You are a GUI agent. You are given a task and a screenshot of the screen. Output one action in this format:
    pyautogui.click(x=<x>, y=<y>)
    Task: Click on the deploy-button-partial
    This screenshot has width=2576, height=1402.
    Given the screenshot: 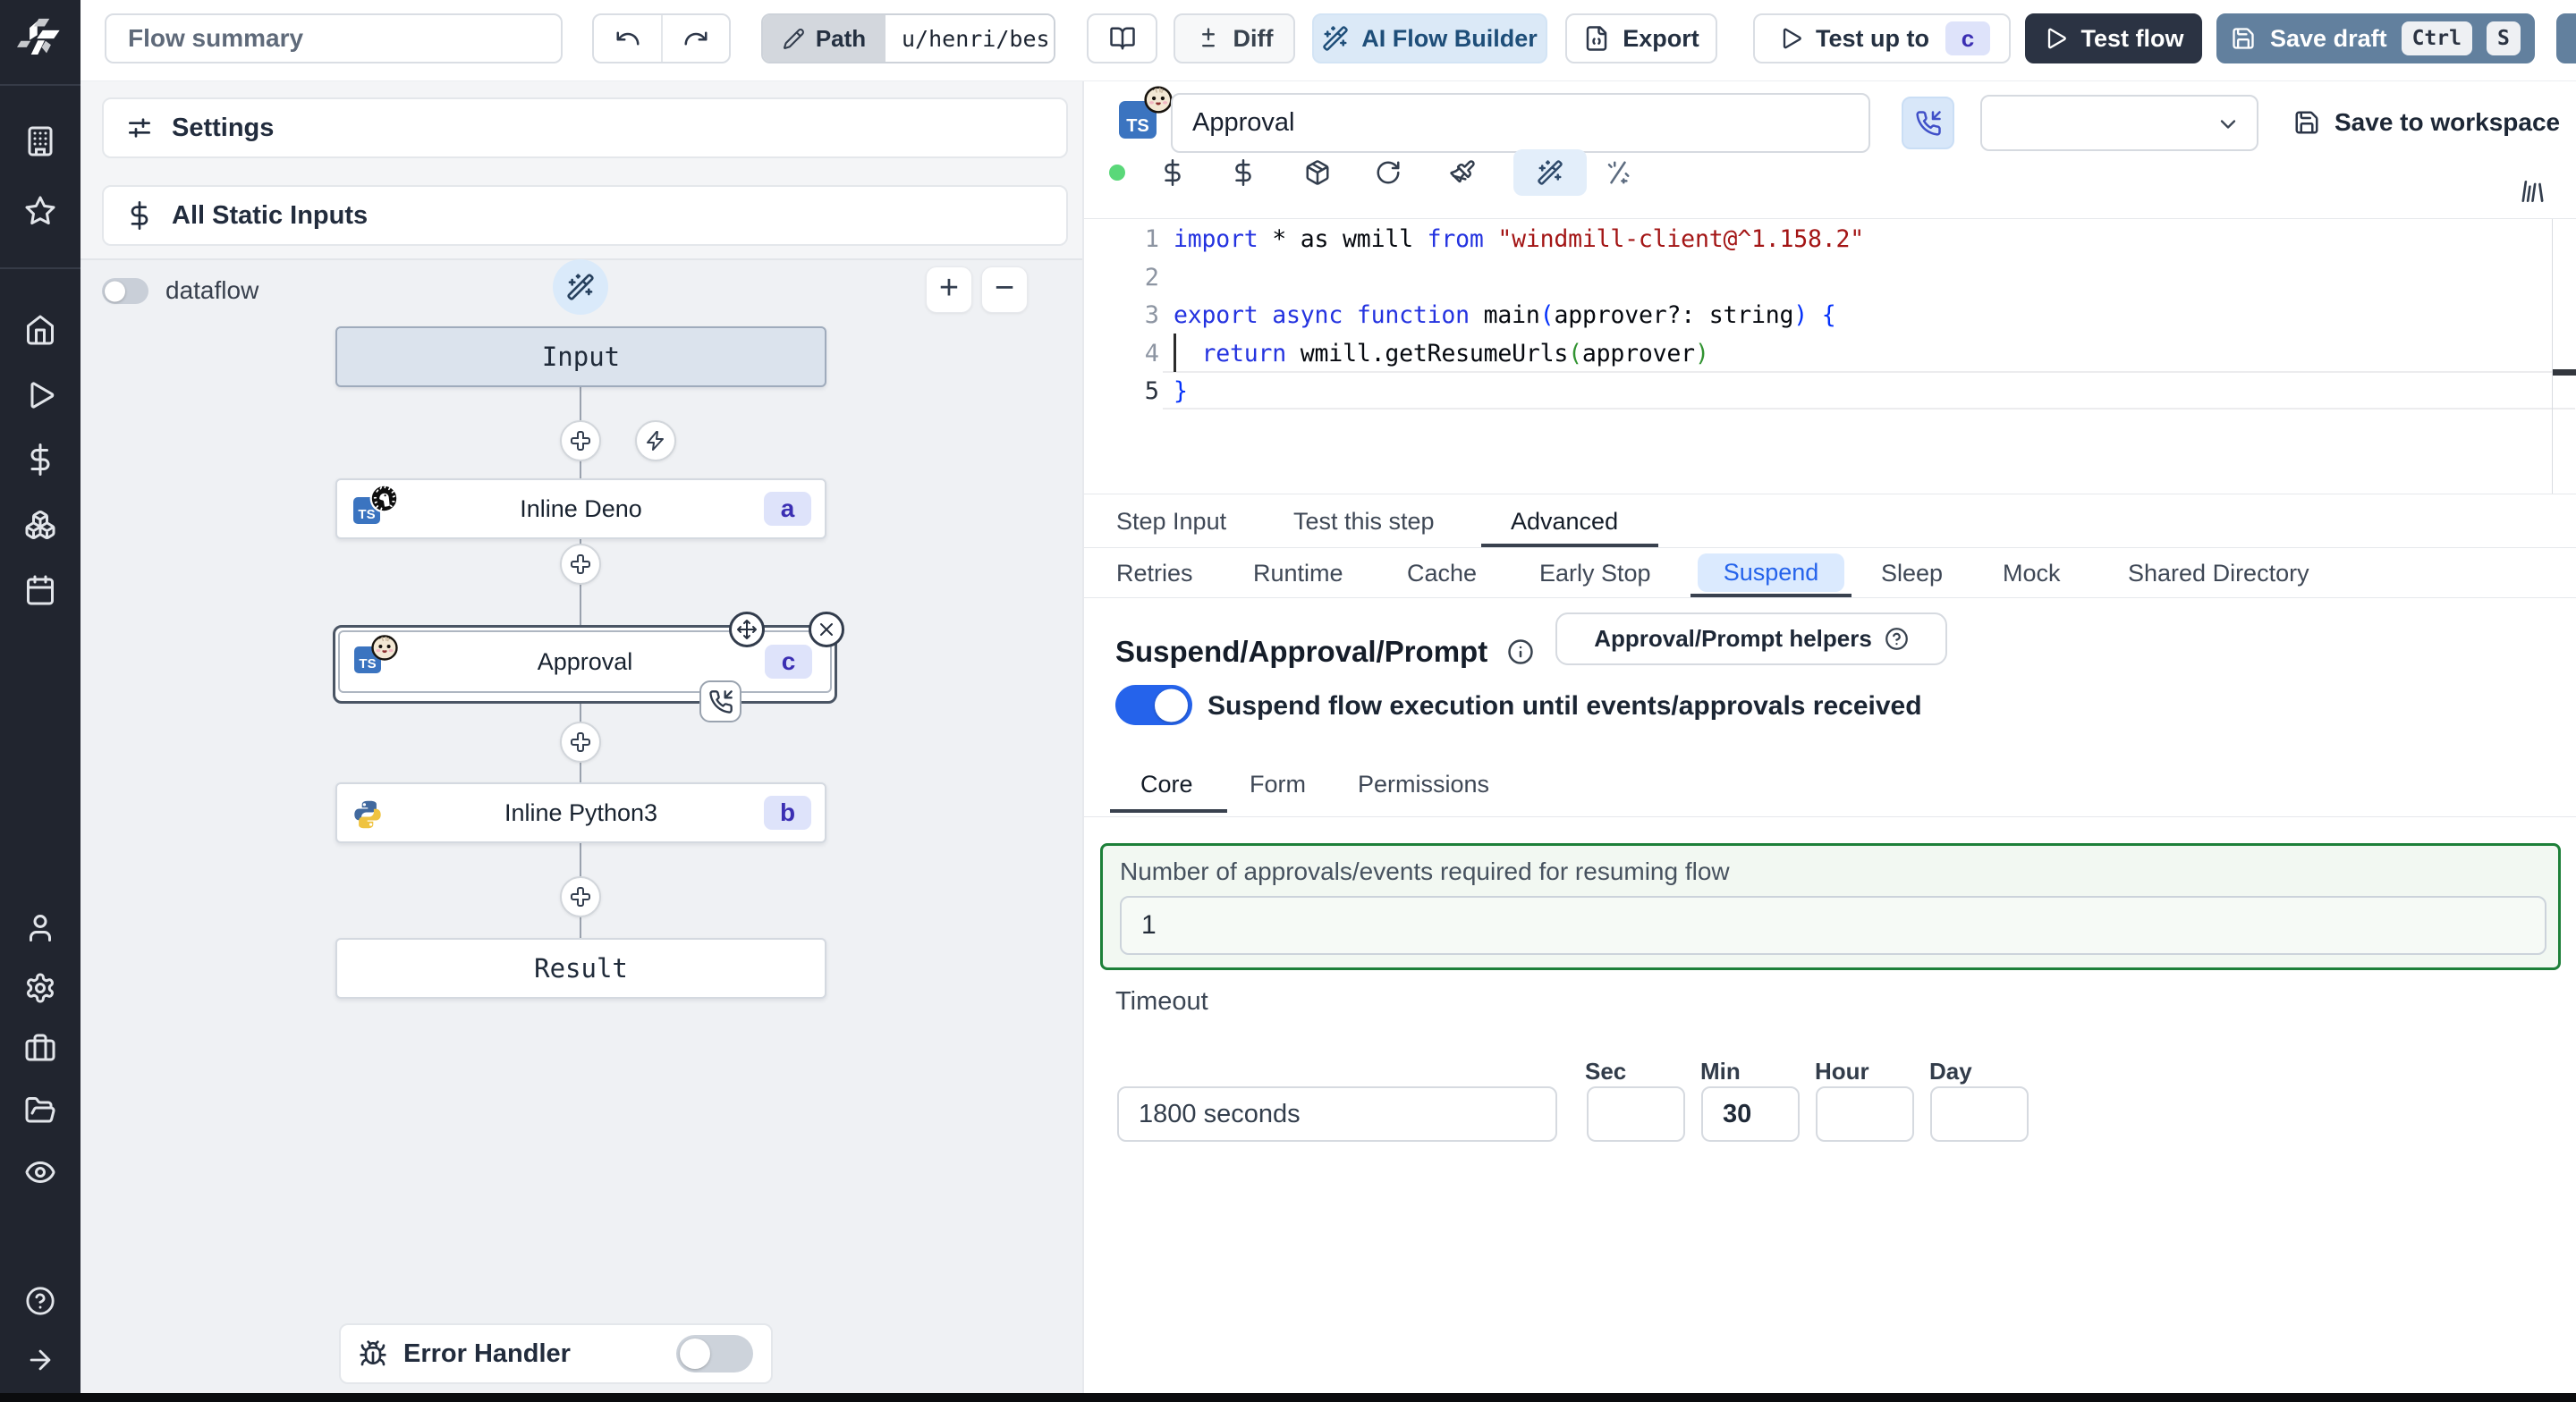 What is the action you would take?
    pyautogui.click(x=2566, y=38)
    